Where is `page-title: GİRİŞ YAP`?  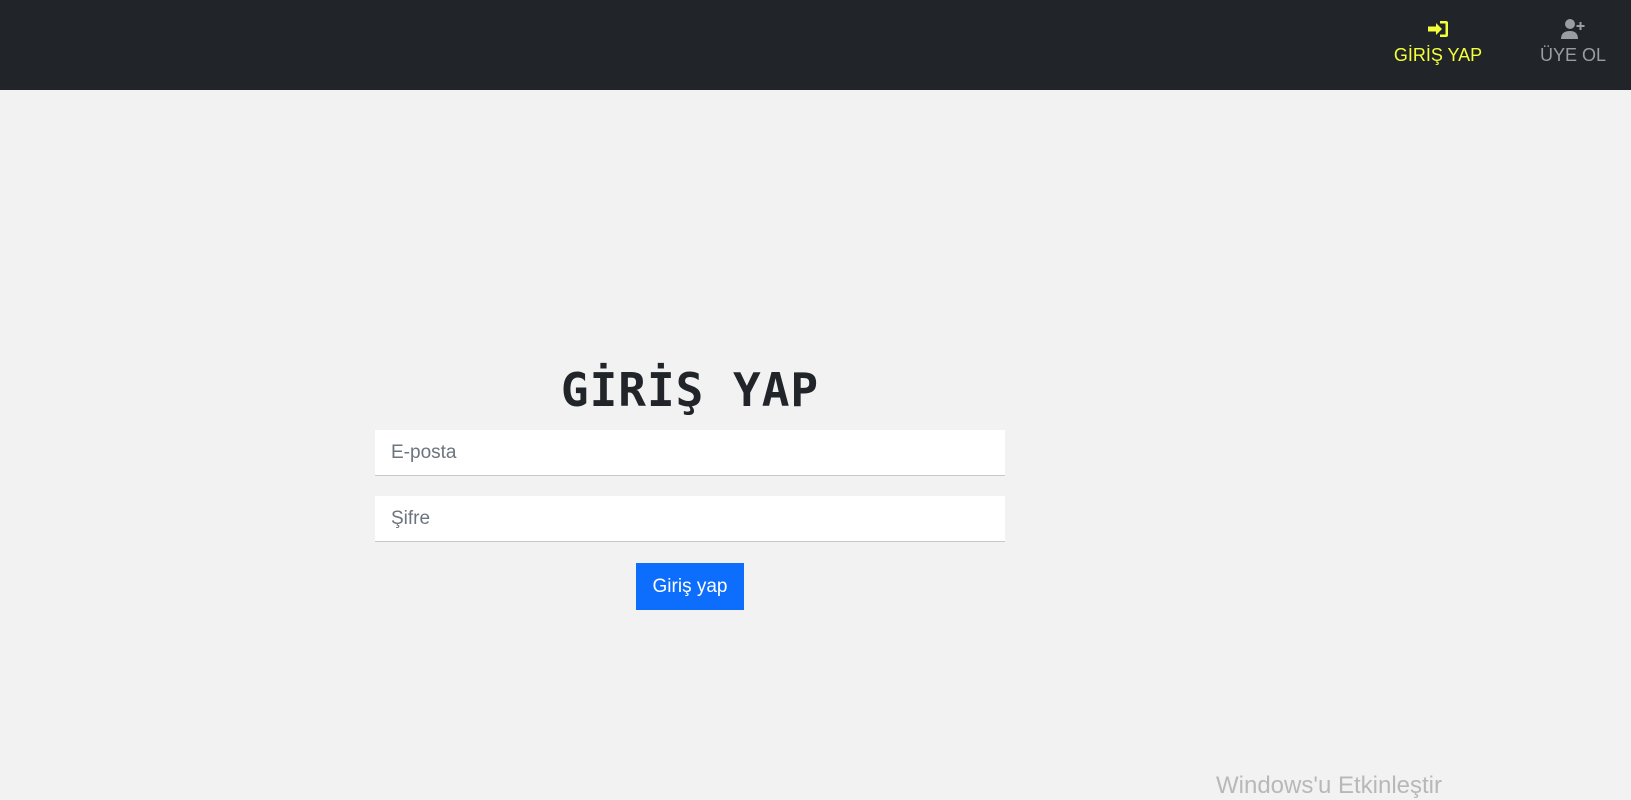
page-title: GİRİŞ YAP is located at coordinates (690, 390).